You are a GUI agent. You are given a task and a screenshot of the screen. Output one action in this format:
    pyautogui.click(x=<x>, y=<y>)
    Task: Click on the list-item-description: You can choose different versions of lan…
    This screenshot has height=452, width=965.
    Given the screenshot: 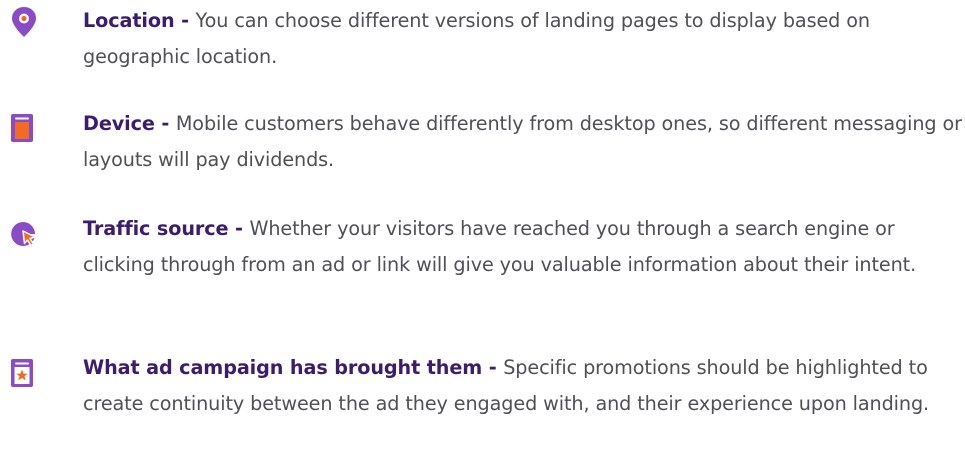 What is the action you would take?
    pyautogui.click(x=476, y=38)
    